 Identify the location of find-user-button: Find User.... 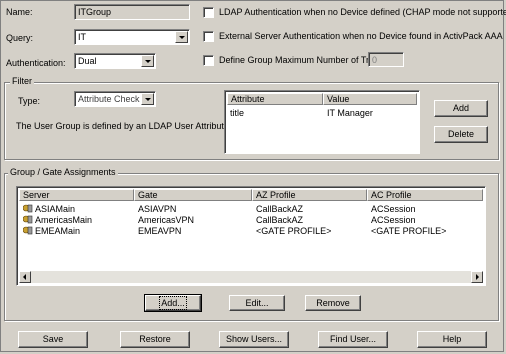
(353, 339).